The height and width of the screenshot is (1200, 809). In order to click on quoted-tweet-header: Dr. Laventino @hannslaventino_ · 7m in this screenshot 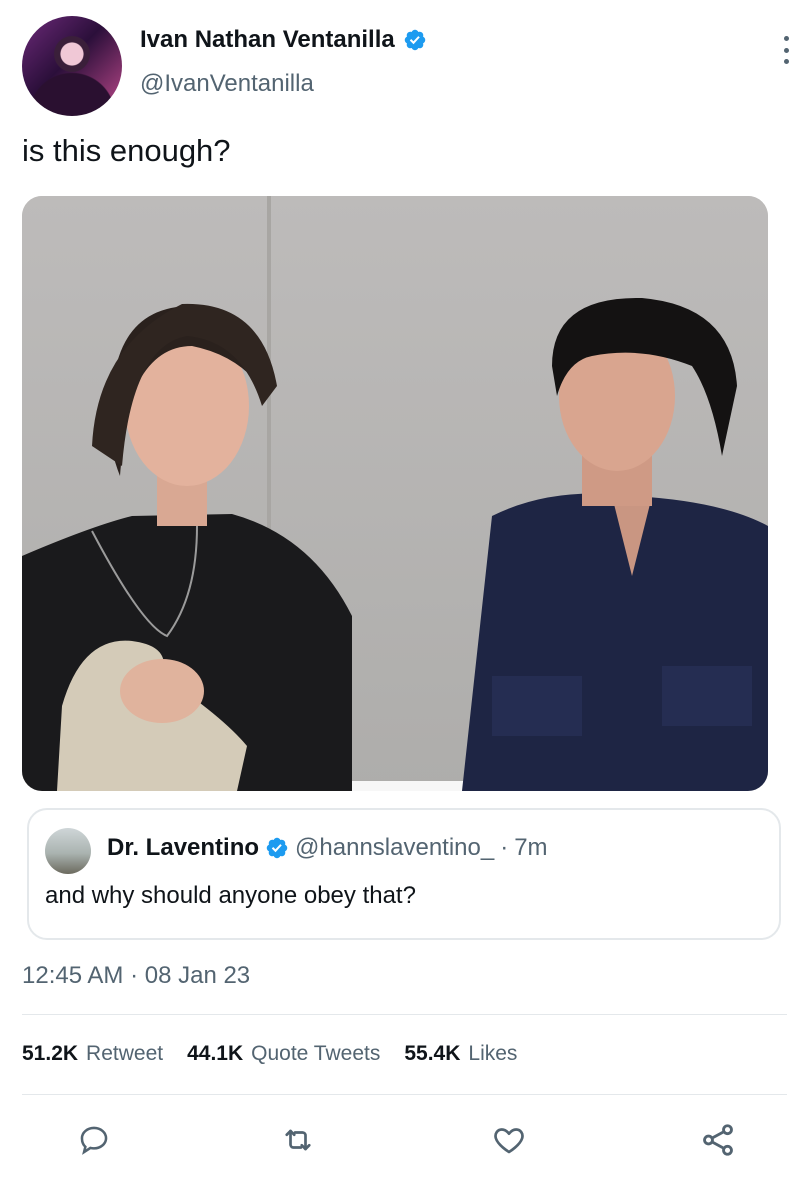, I will do `click(327, 848)`.